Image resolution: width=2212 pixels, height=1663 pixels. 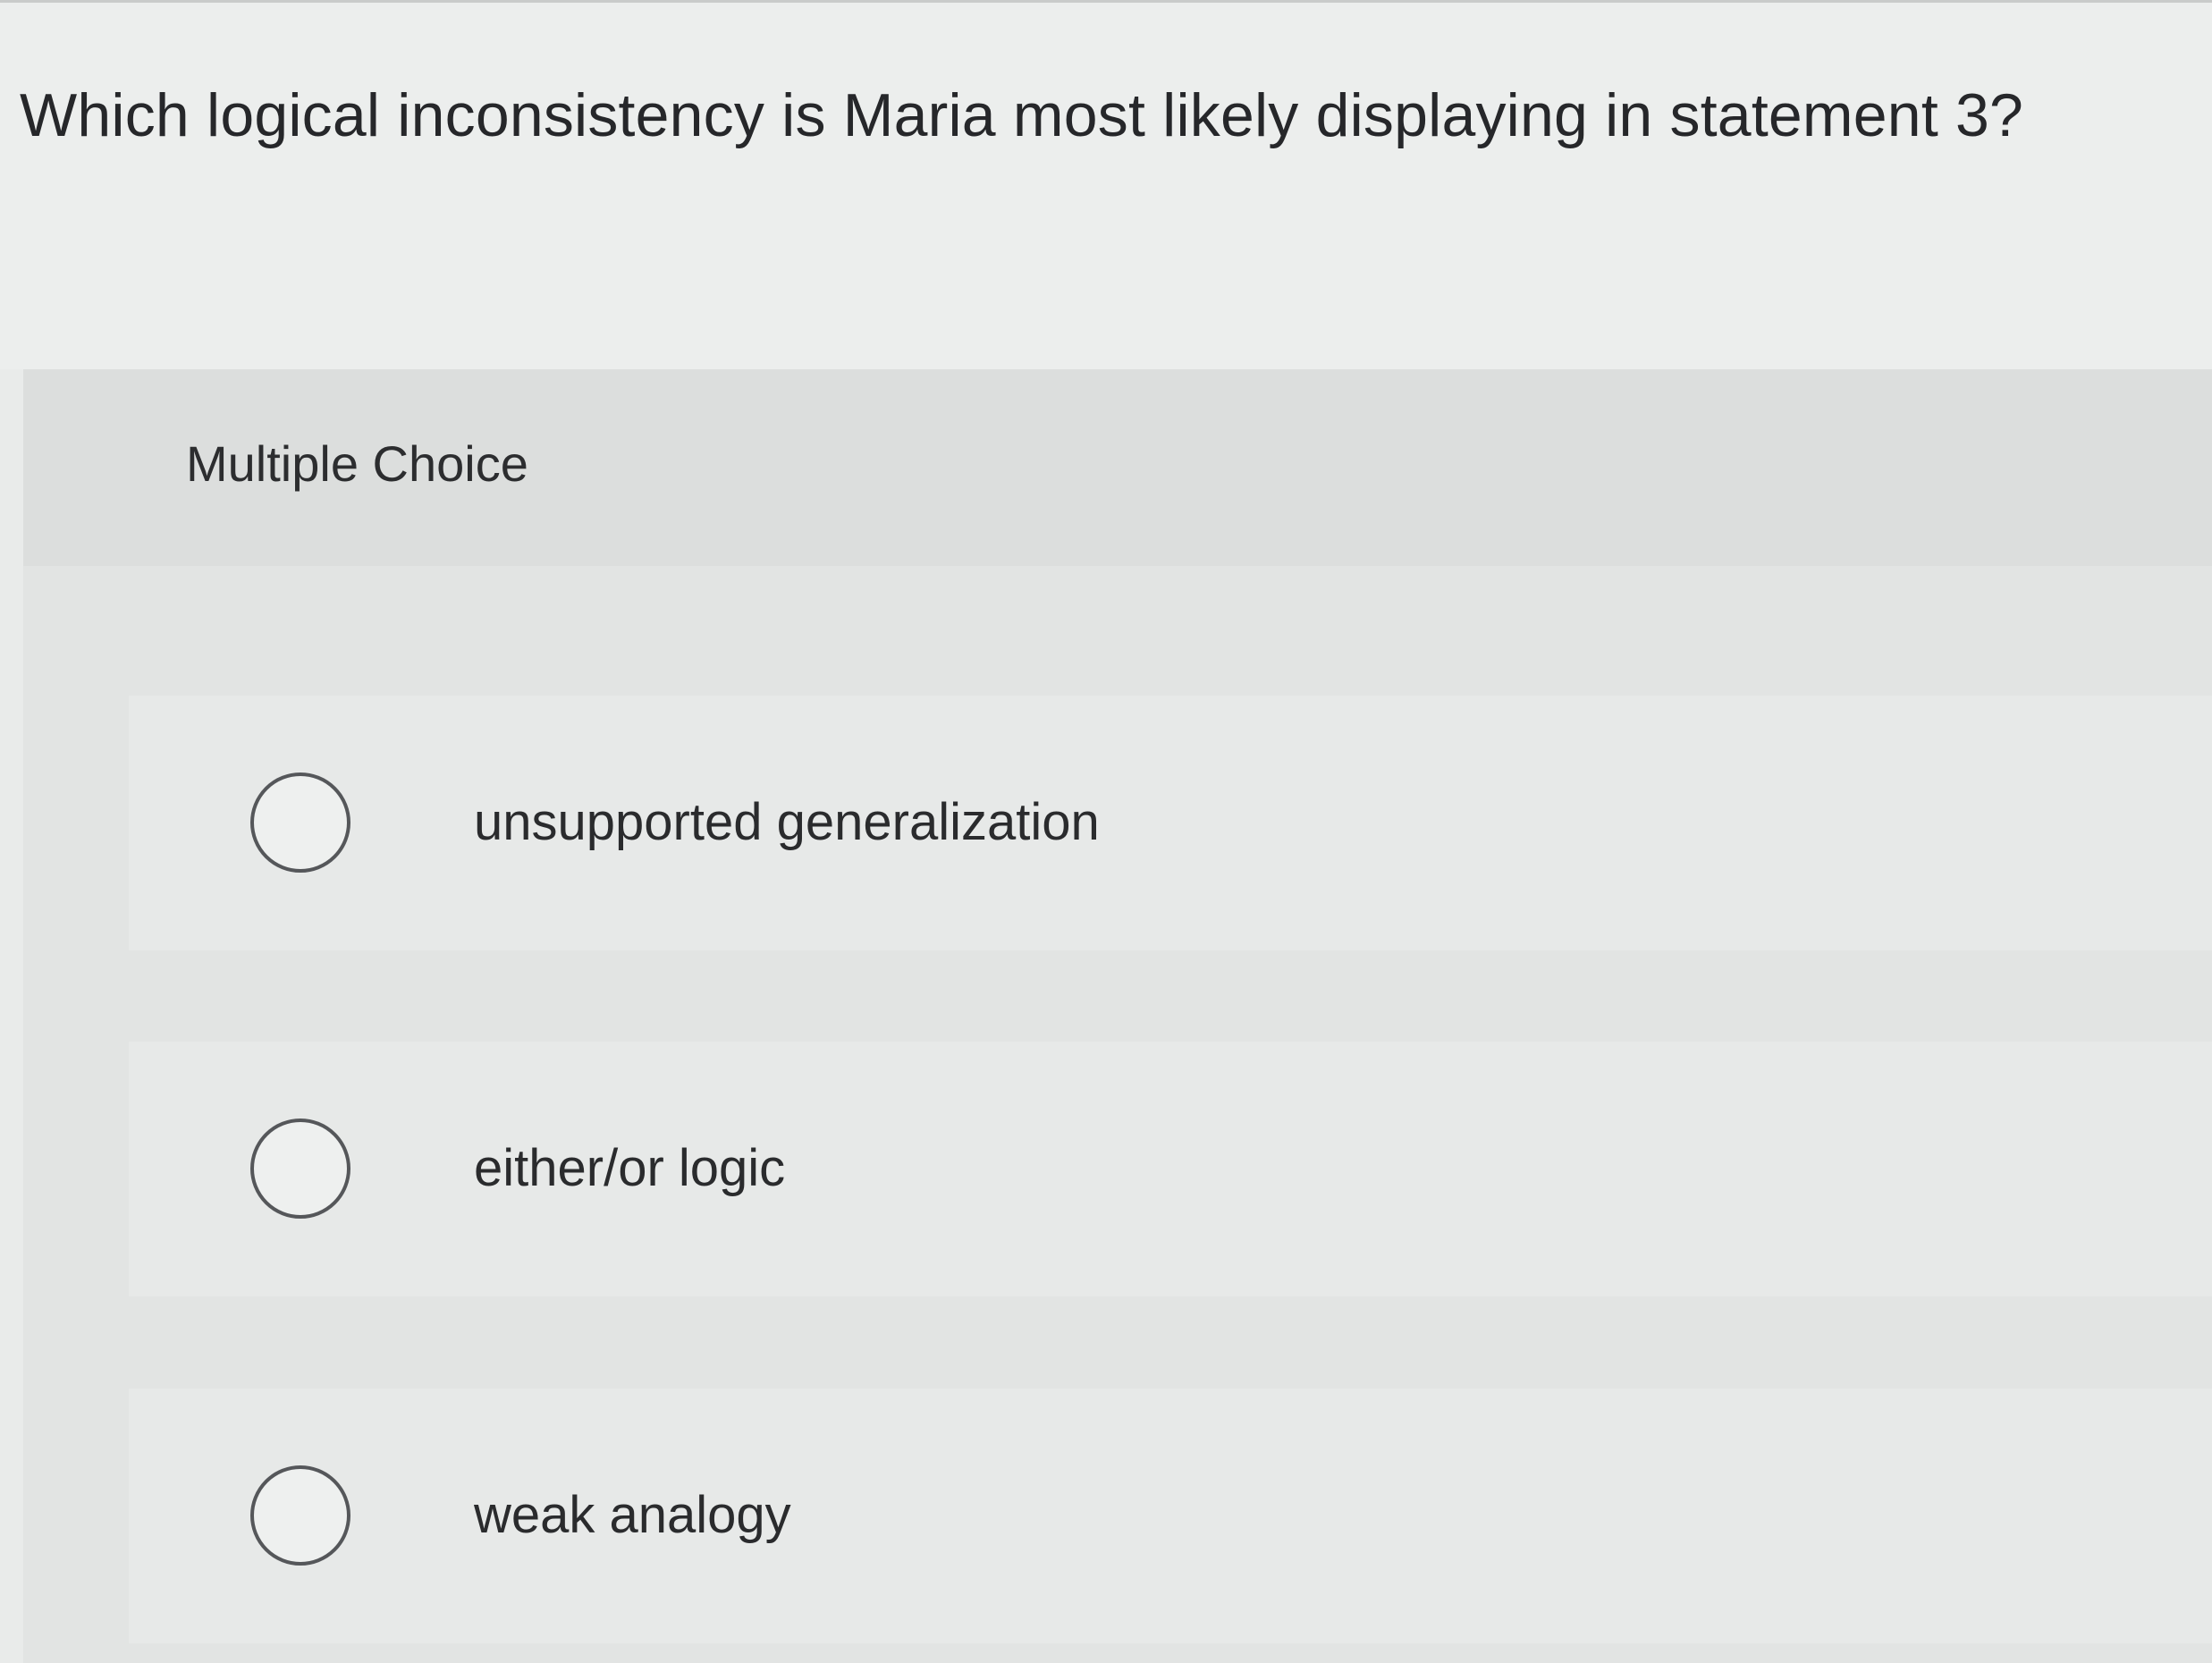 I want to click on answer-option-unsupported-generalization: unsupported generalization, so click(x=1170, y=823).